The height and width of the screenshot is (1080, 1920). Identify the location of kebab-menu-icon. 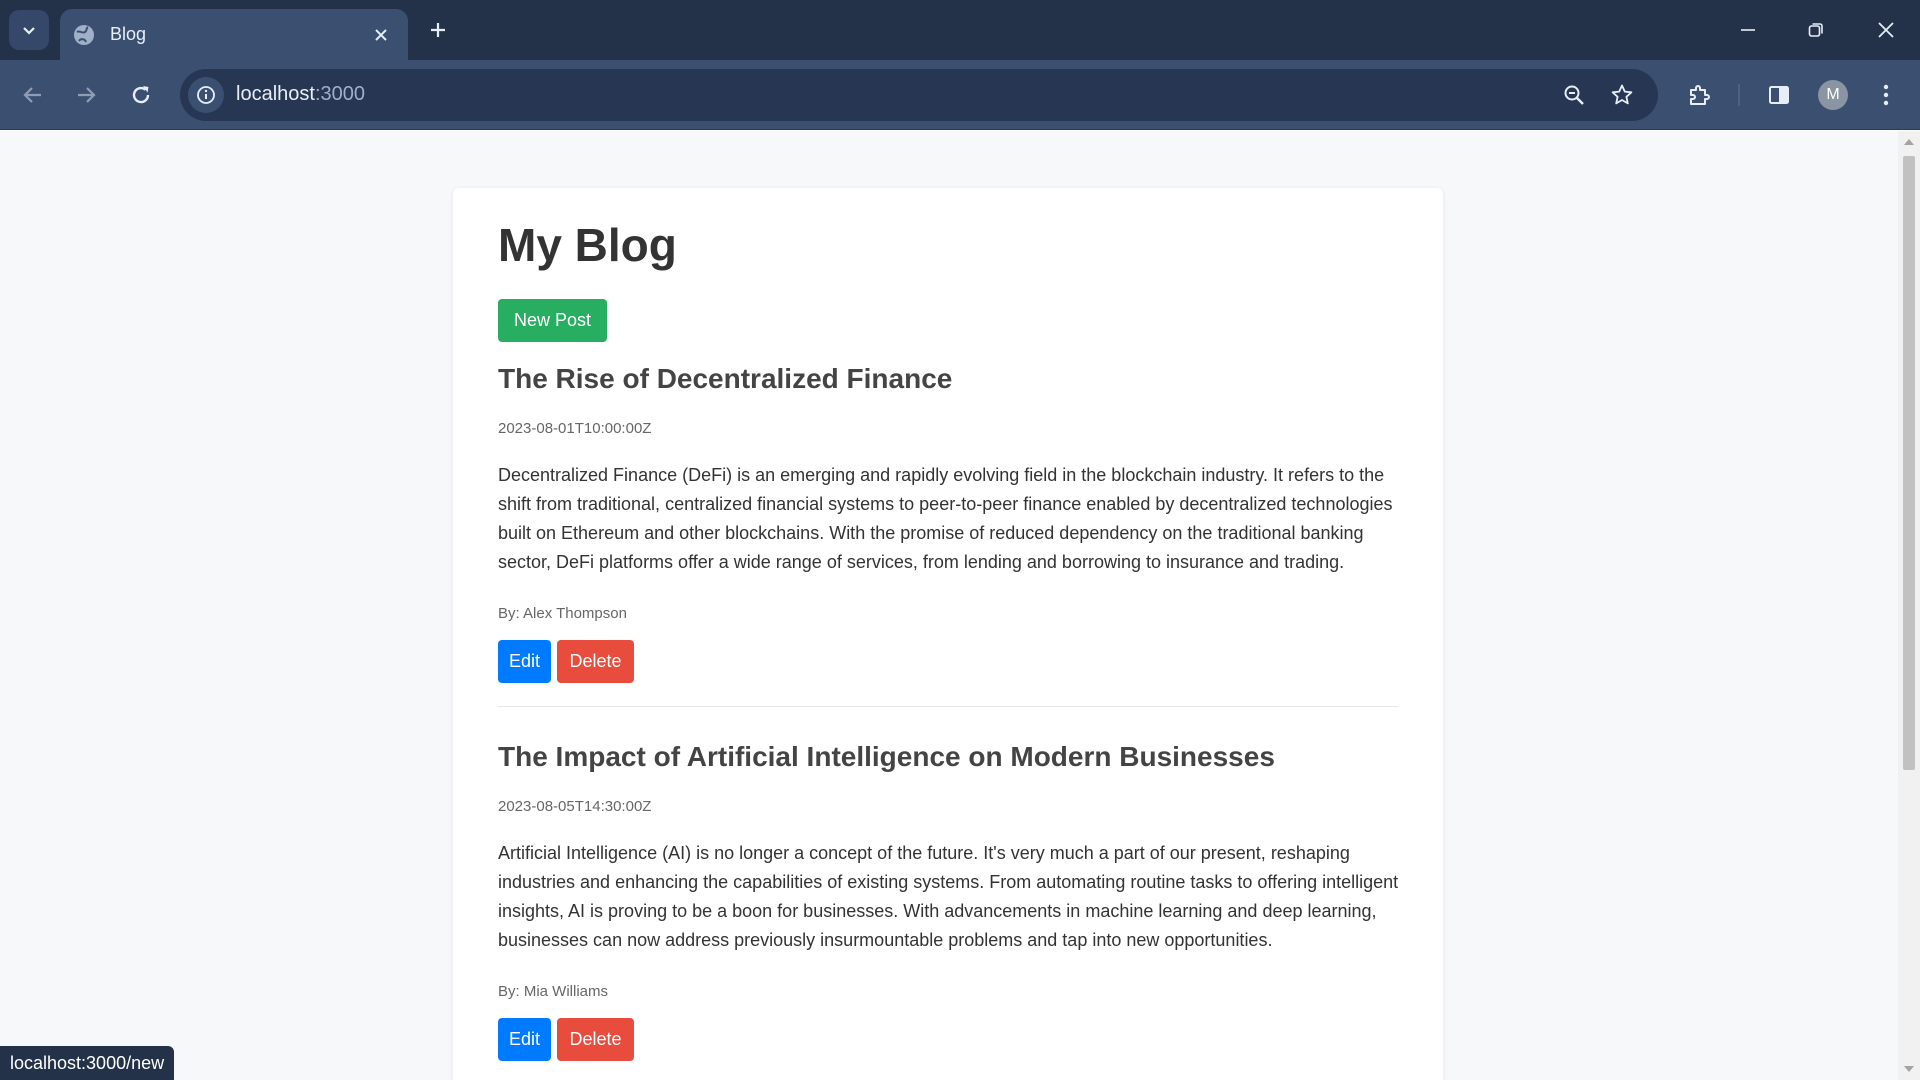
(1886, 95).